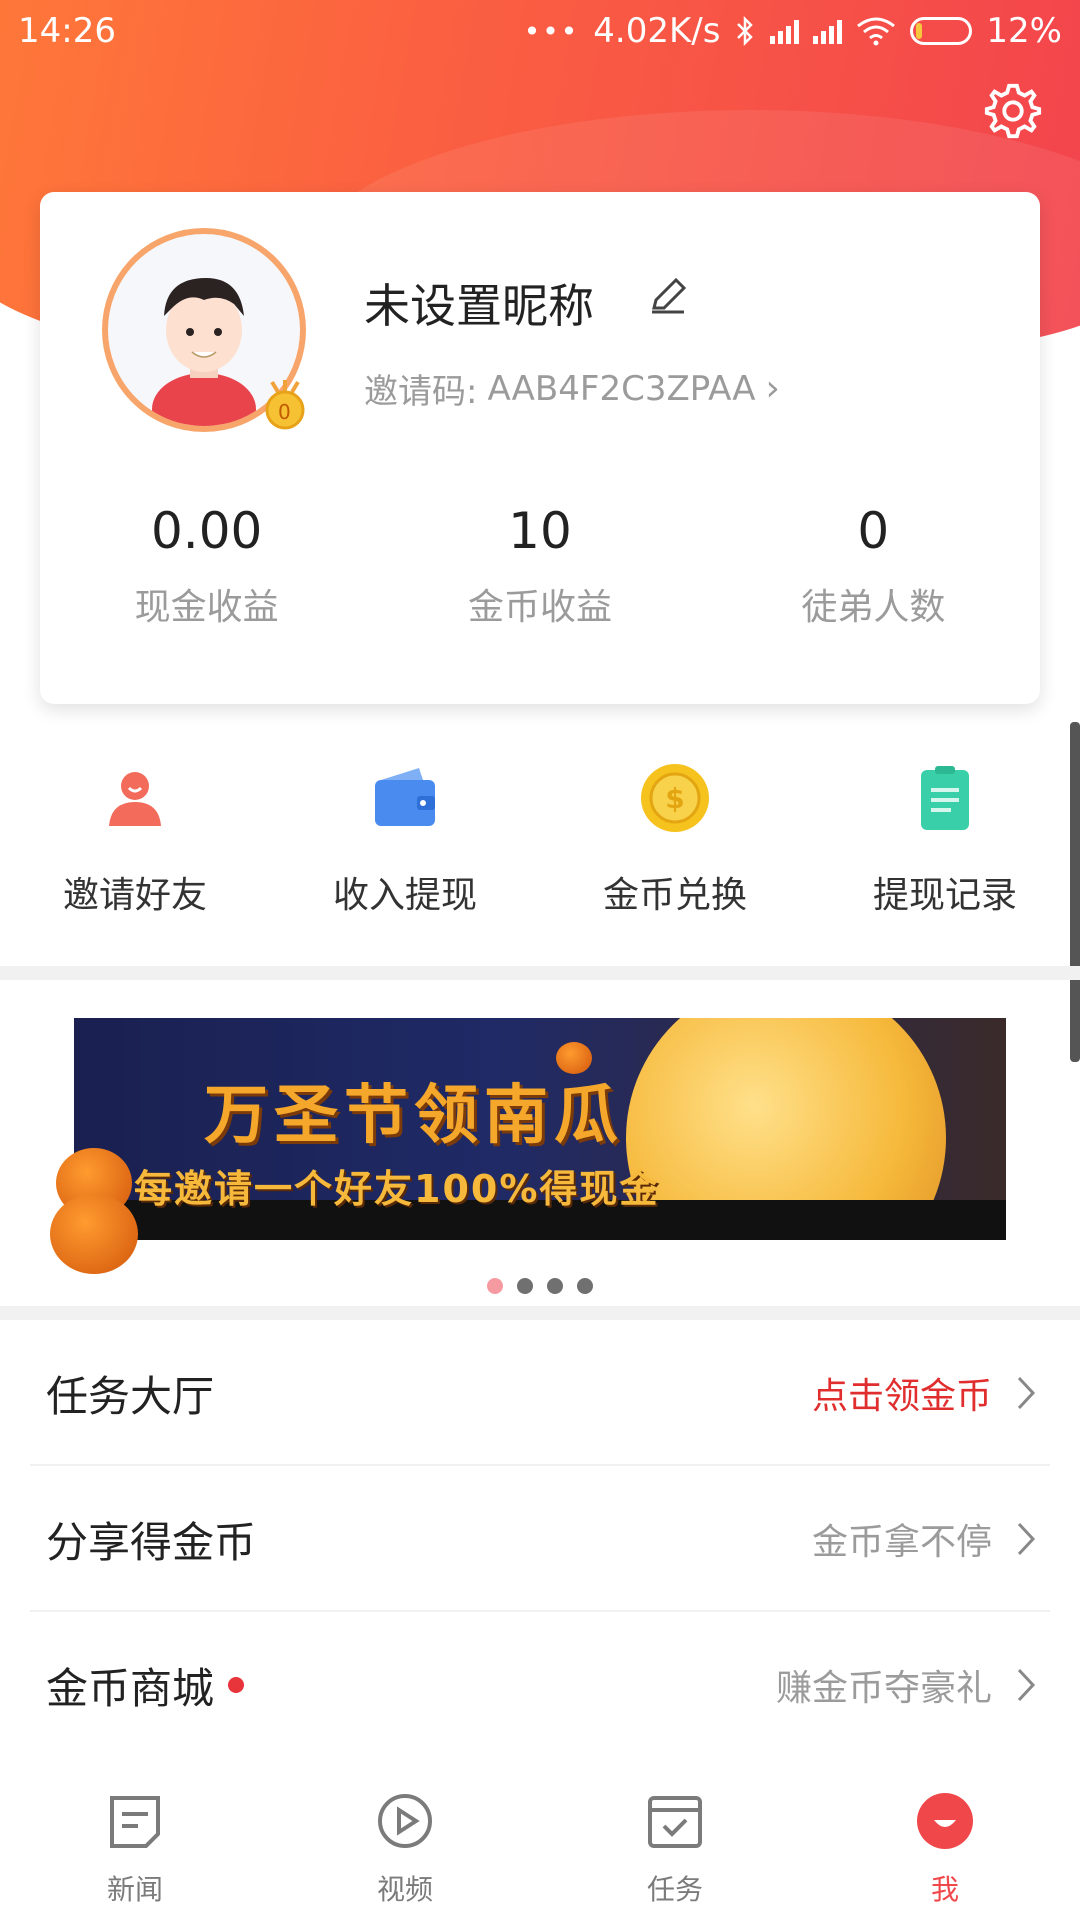 The height and width of the screenshot is (1920, 1080). Describe the element at coordinates (206, 607) in the screenshot. I see `stat-label: 现金收益` at that location.